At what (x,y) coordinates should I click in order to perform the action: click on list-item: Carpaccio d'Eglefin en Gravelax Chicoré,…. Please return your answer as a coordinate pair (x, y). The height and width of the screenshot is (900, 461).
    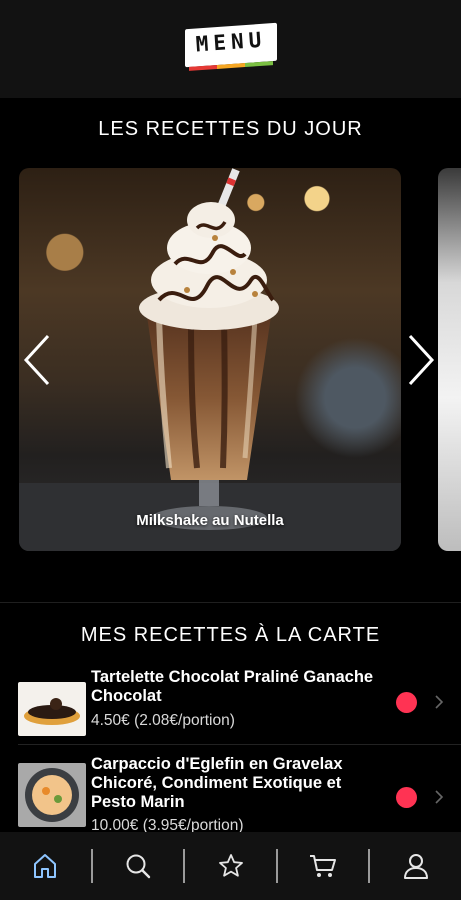
    Looking at the image, I should click on (230, 790).